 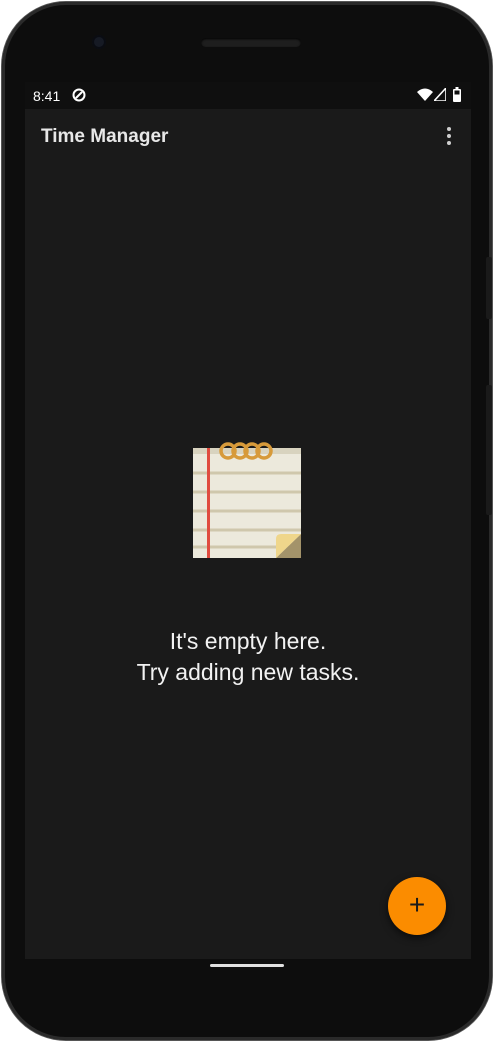 What do you see at coordinates (79, 95) in the screenshot?
I see `sync-icon` at bounding box center [79, 95].